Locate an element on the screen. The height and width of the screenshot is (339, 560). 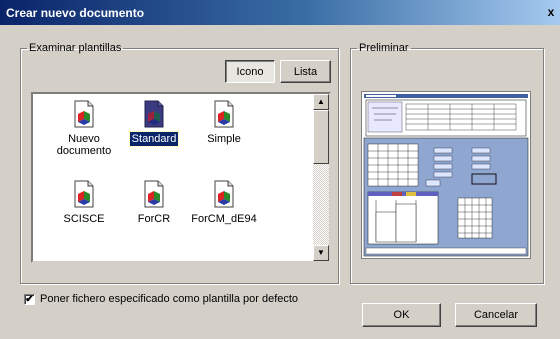
preview-thumbnail is located at coordinates (446, 175).